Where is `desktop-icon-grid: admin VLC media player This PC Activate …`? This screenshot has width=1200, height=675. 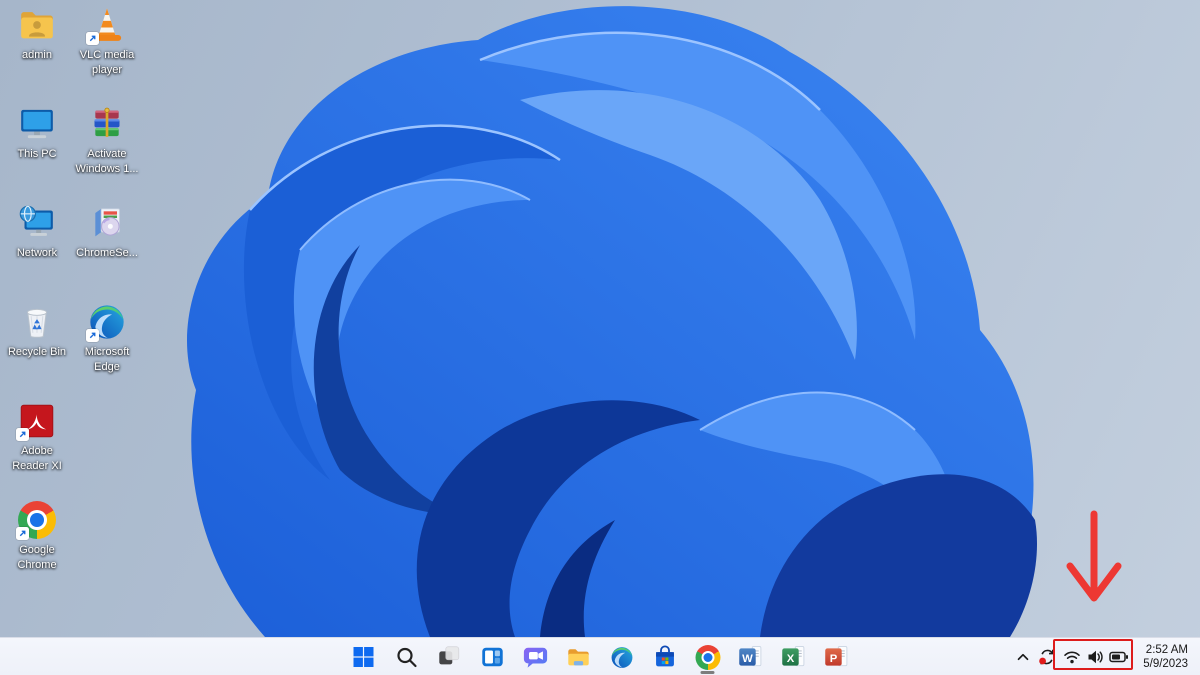
desktop-icon-grid: admin VLC media player This PC Activate … is located at coordinates (72, 301).